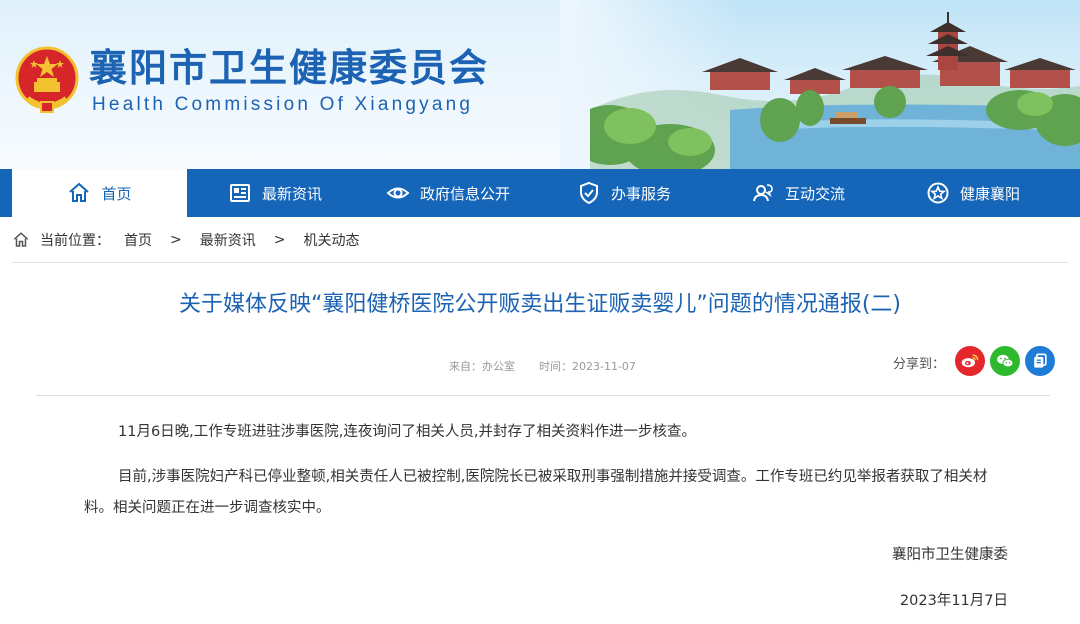 The width and height of the screenshot is (1080, 624). Describe the element at coordinates (641, 193) in the screenshot. I see `nav-item-label: 办事服务` at that location.